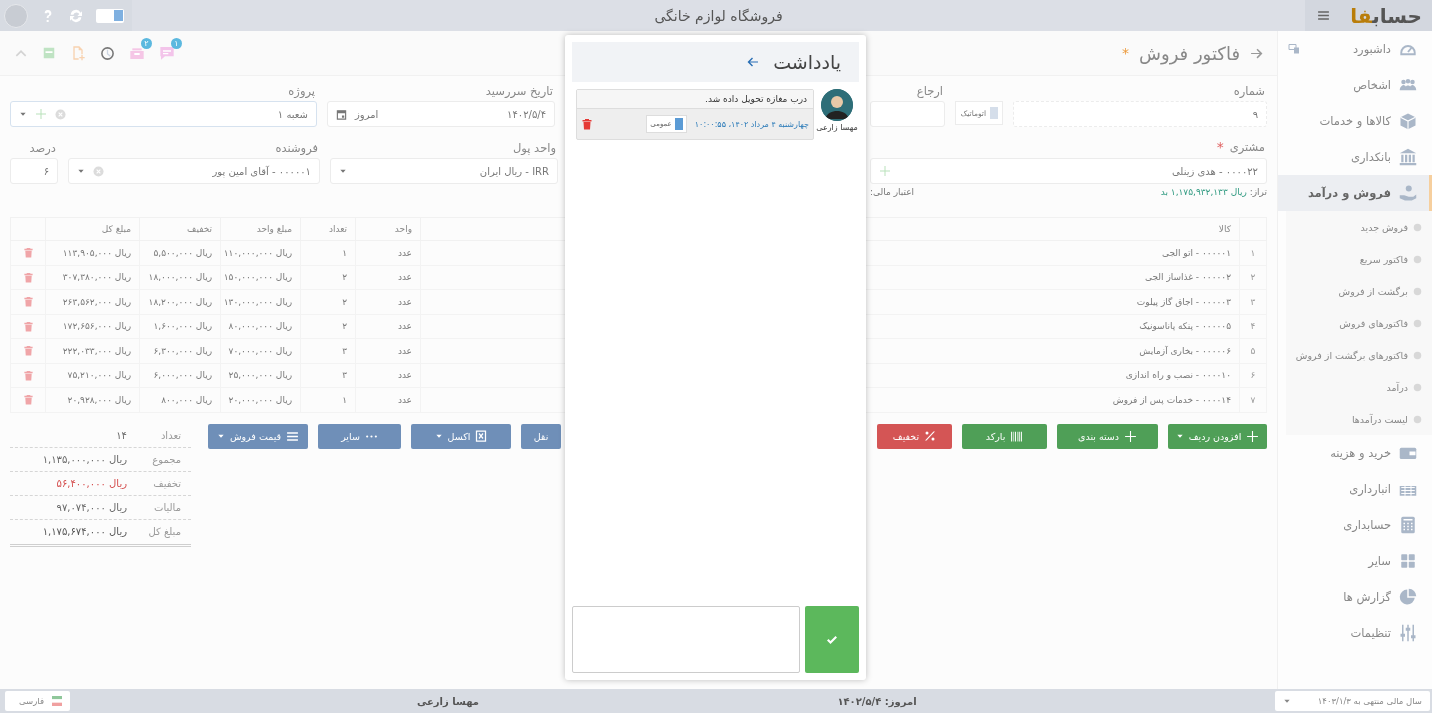 The image size is (1432, 713). What do you see at coordinates (92, 350) in the screenshot?
I see `table-cell: ریال ۲۲۲,۰۳۳,۰۰۰` at bounding box center [92, 350].